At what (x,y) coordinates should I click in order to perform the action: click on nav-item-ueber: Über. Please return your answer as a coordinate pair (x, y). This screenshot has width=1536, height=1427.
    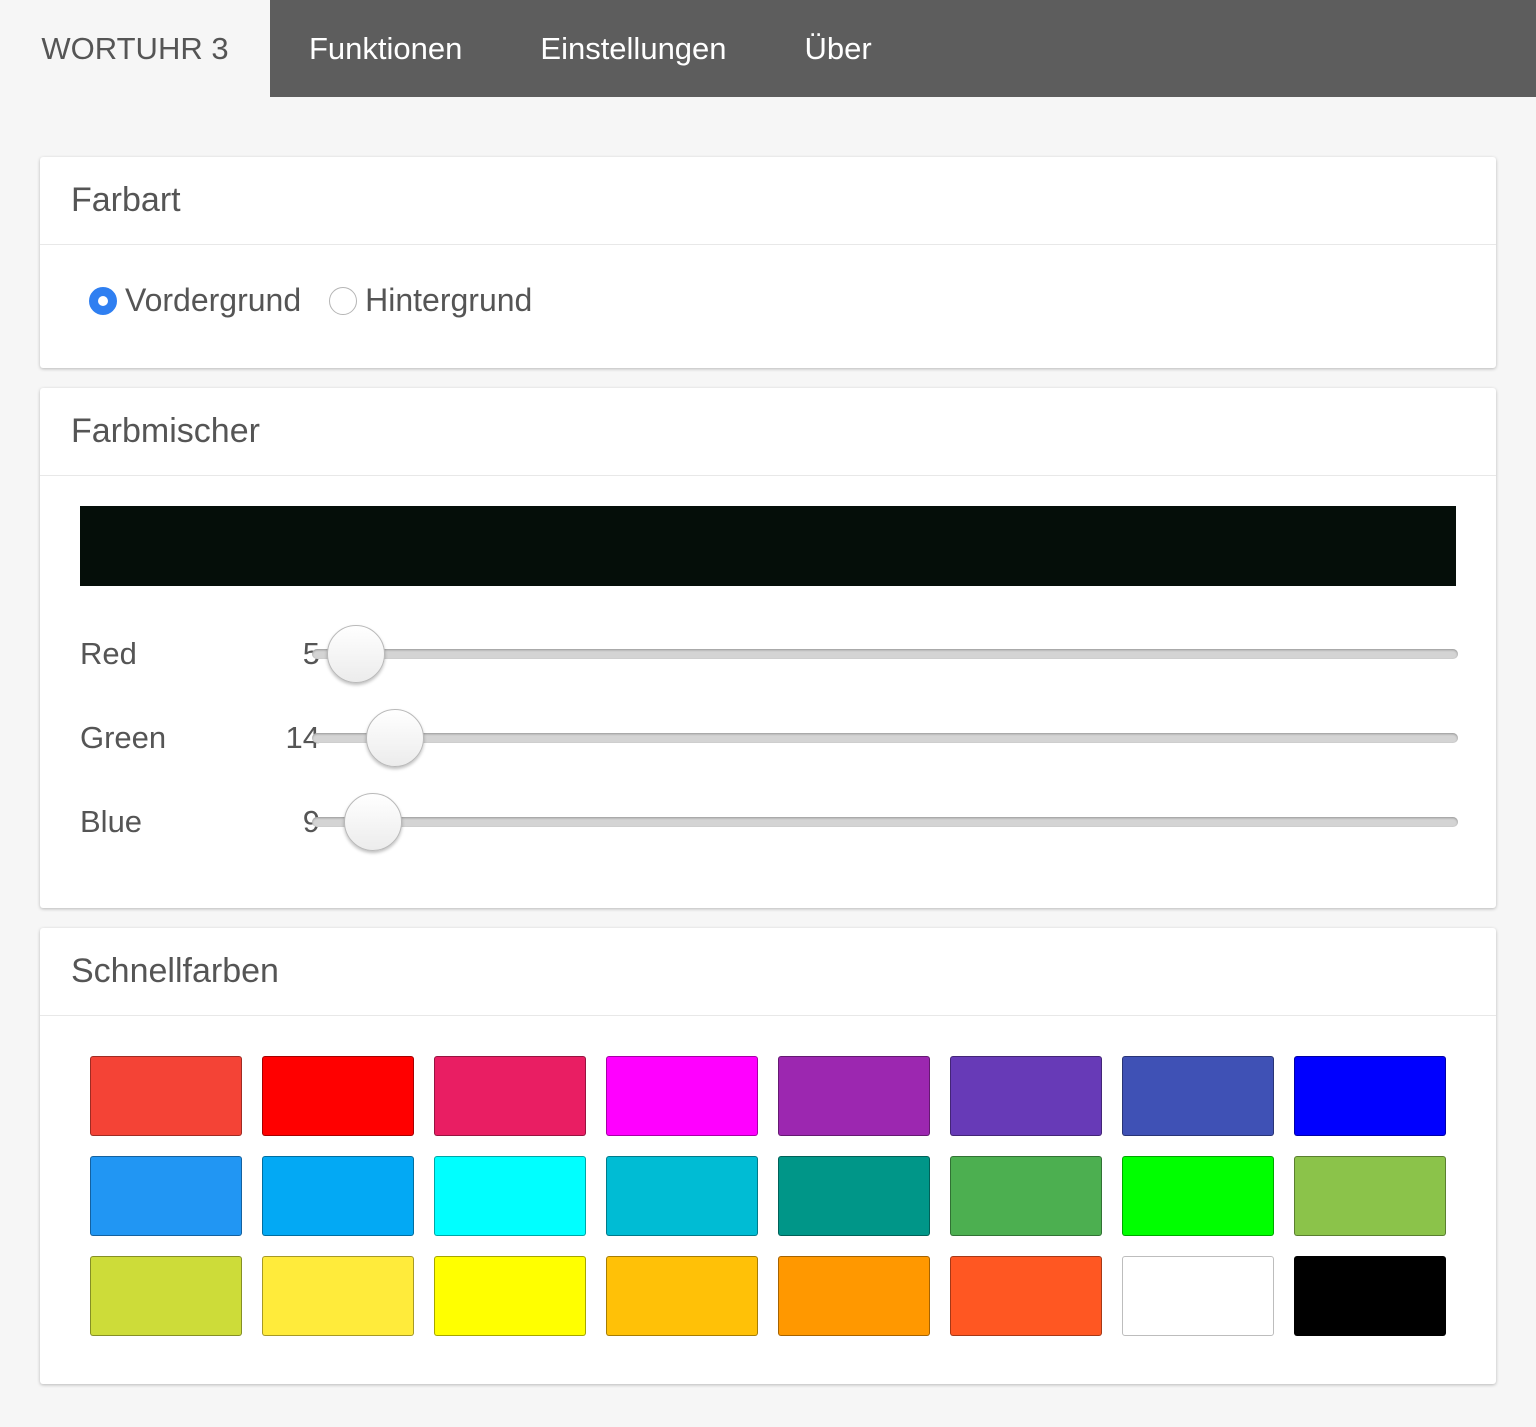
    Looking at the image, I should click on (838, 49).